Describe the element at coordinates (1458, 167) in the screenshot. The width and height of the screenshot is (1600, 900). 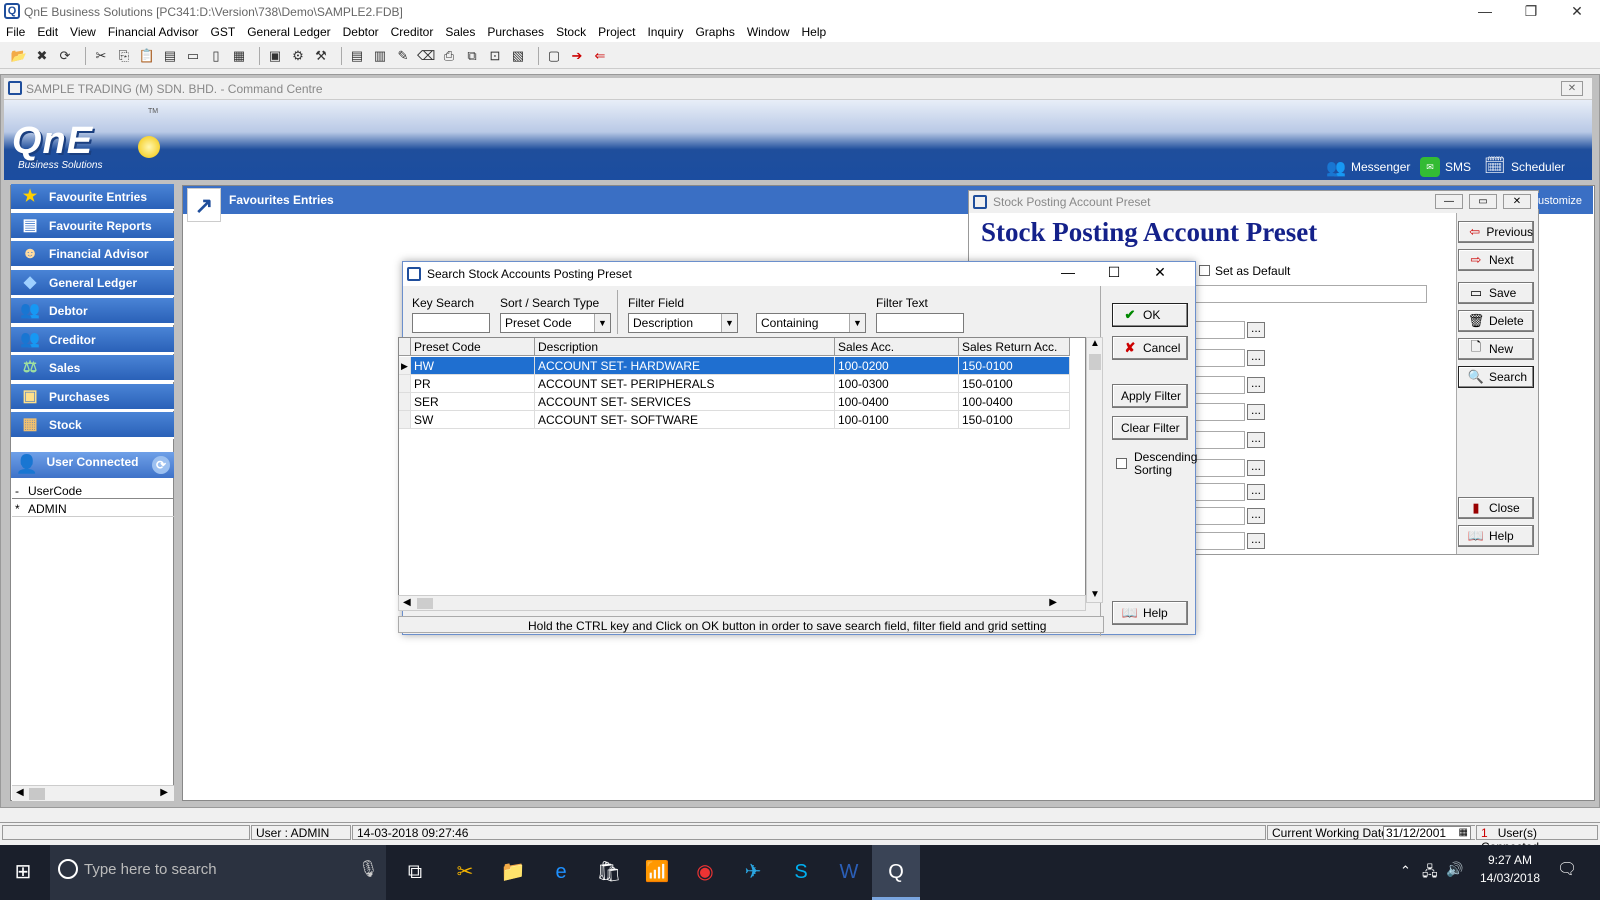
I see `sms-link: SMS` at that location.